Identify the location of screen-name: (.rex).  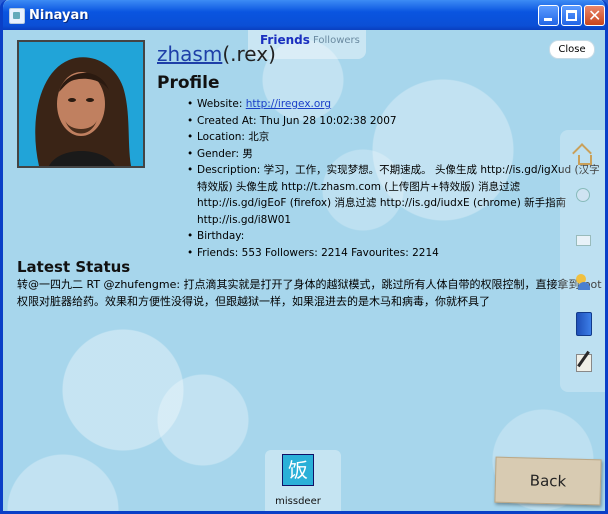
(249, 54).